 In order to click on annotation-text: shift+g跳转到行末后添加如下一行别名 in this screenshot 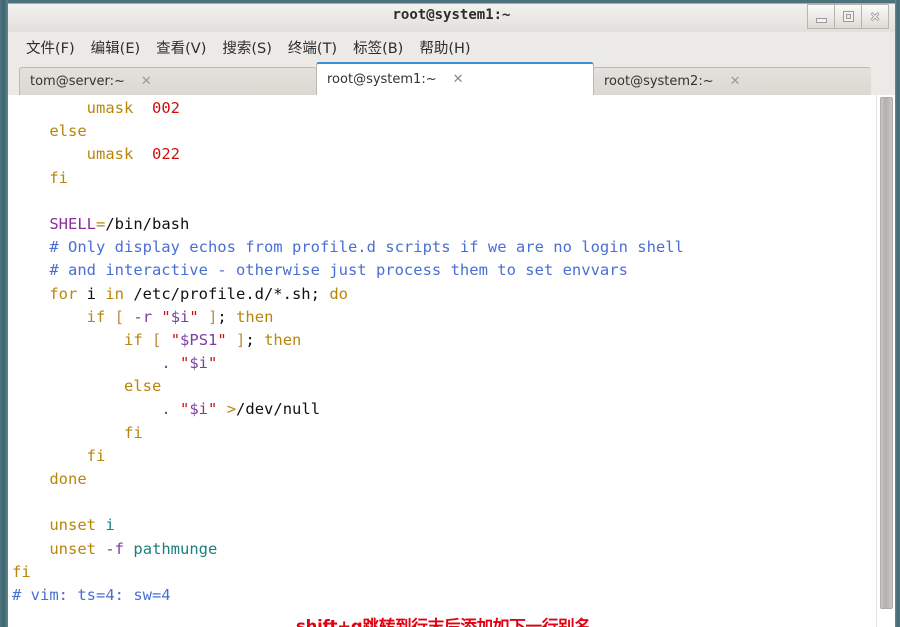, I will do `click(443, 622)`.